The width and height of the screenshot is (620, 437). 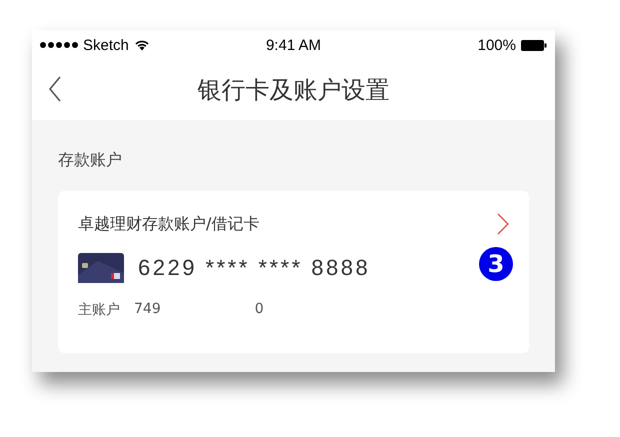 I want to click on account-number: 749, so click(x=147, y=310).